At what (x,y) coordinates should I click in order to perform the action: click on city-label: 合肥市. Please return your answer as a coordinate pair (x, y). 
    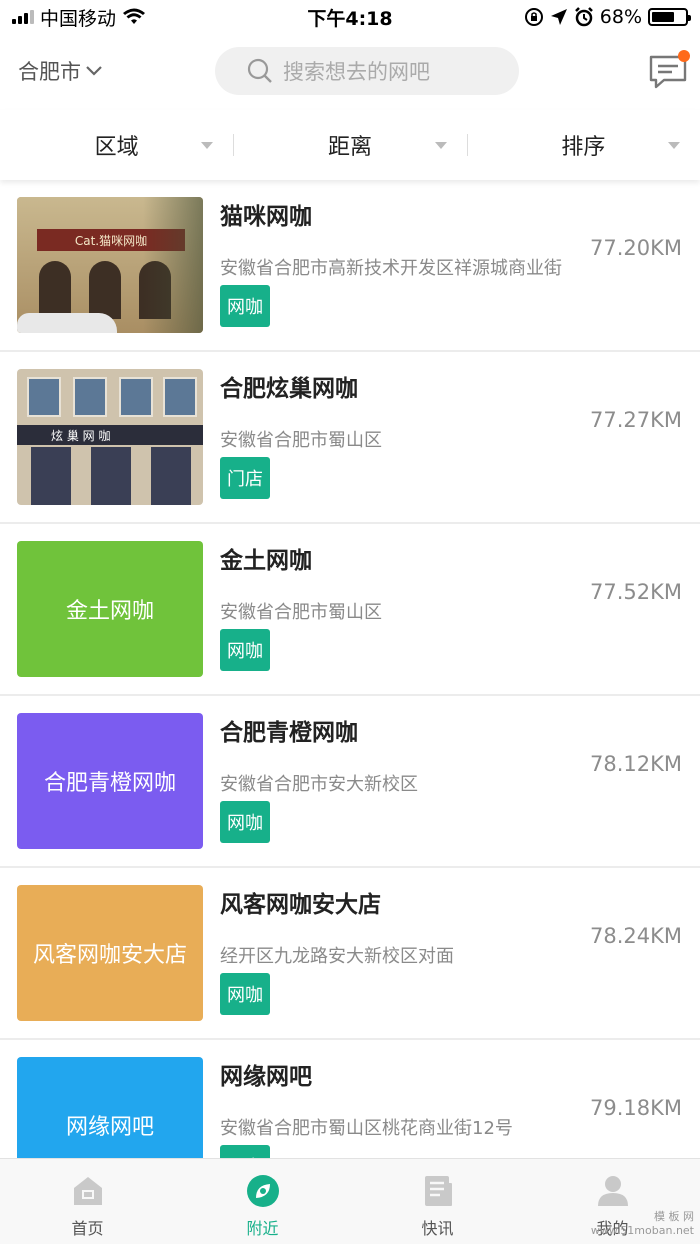
    Looking at the image, I should click on (49, 72).